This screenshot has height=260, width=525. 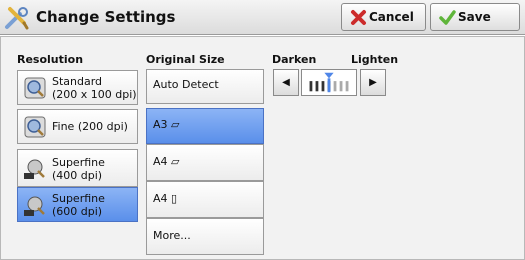 I want to click on resolution-superfine-400-line2: (400 dpi), so click(x=77, y=175).